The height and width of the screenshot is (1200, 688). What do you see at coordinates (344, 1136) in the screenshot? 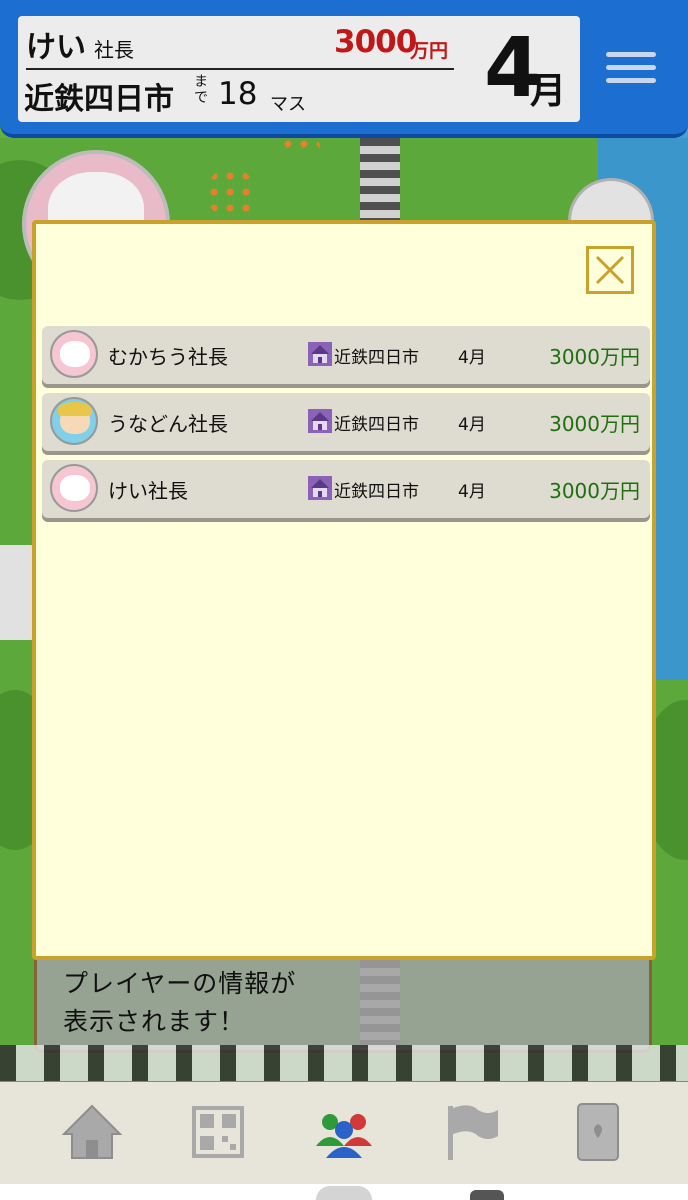
I see `players-icon` at bounding box center [344, 1136].